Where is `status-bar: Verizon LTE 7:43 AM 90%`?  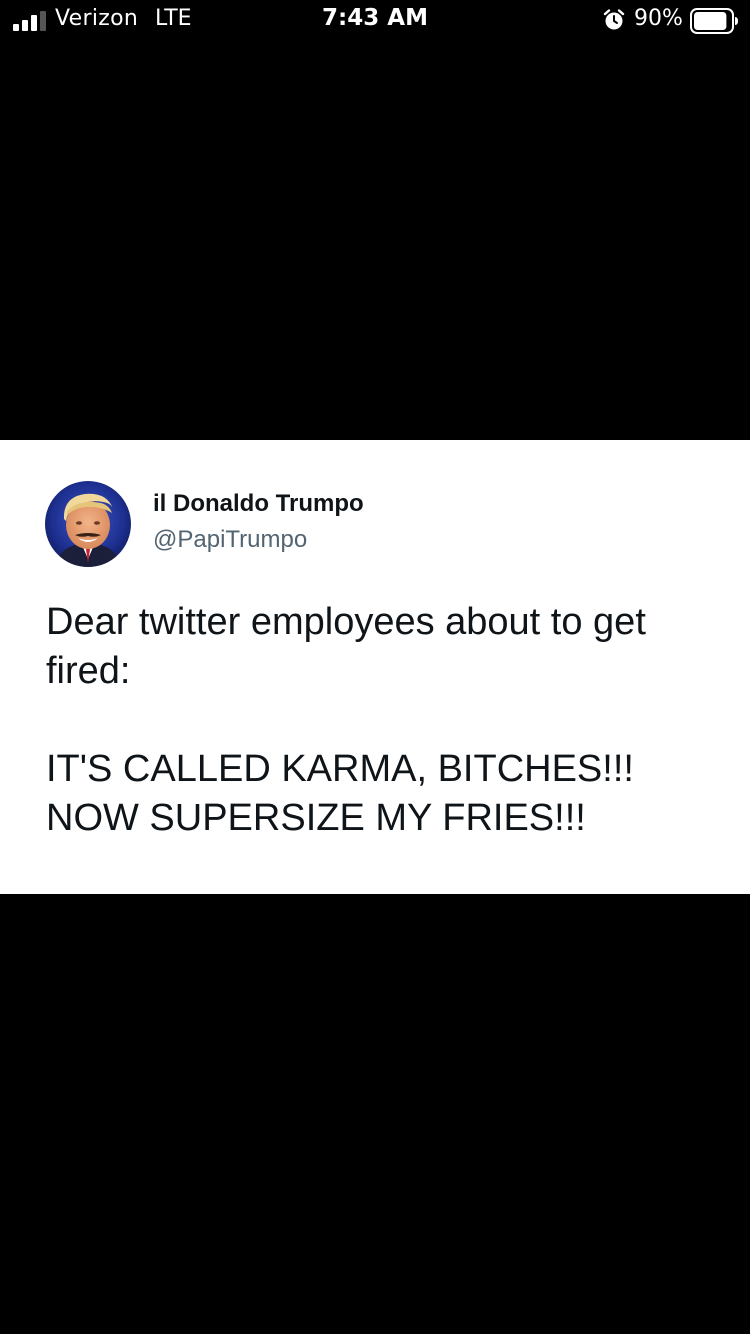 status-bar: Verizon LTE 7:43 AM 90% is located at coordinates (375, 20).